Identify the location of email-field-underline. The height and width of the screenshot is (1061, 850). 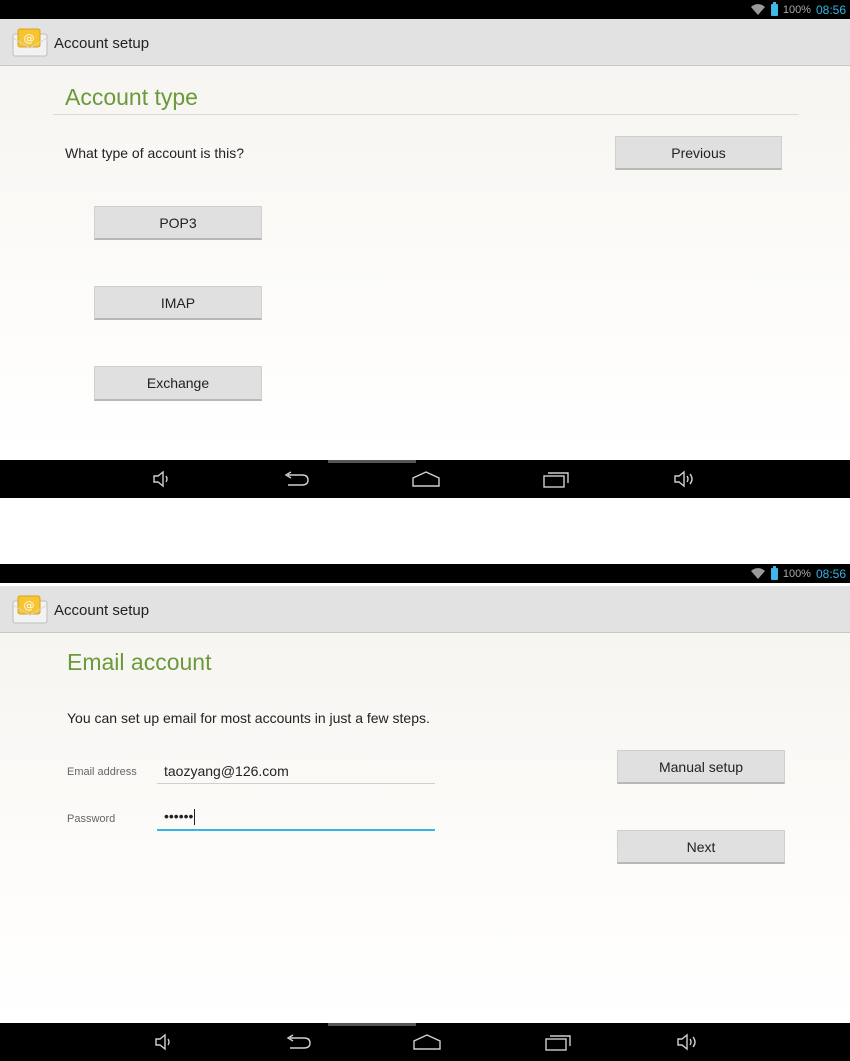
(296, 783).